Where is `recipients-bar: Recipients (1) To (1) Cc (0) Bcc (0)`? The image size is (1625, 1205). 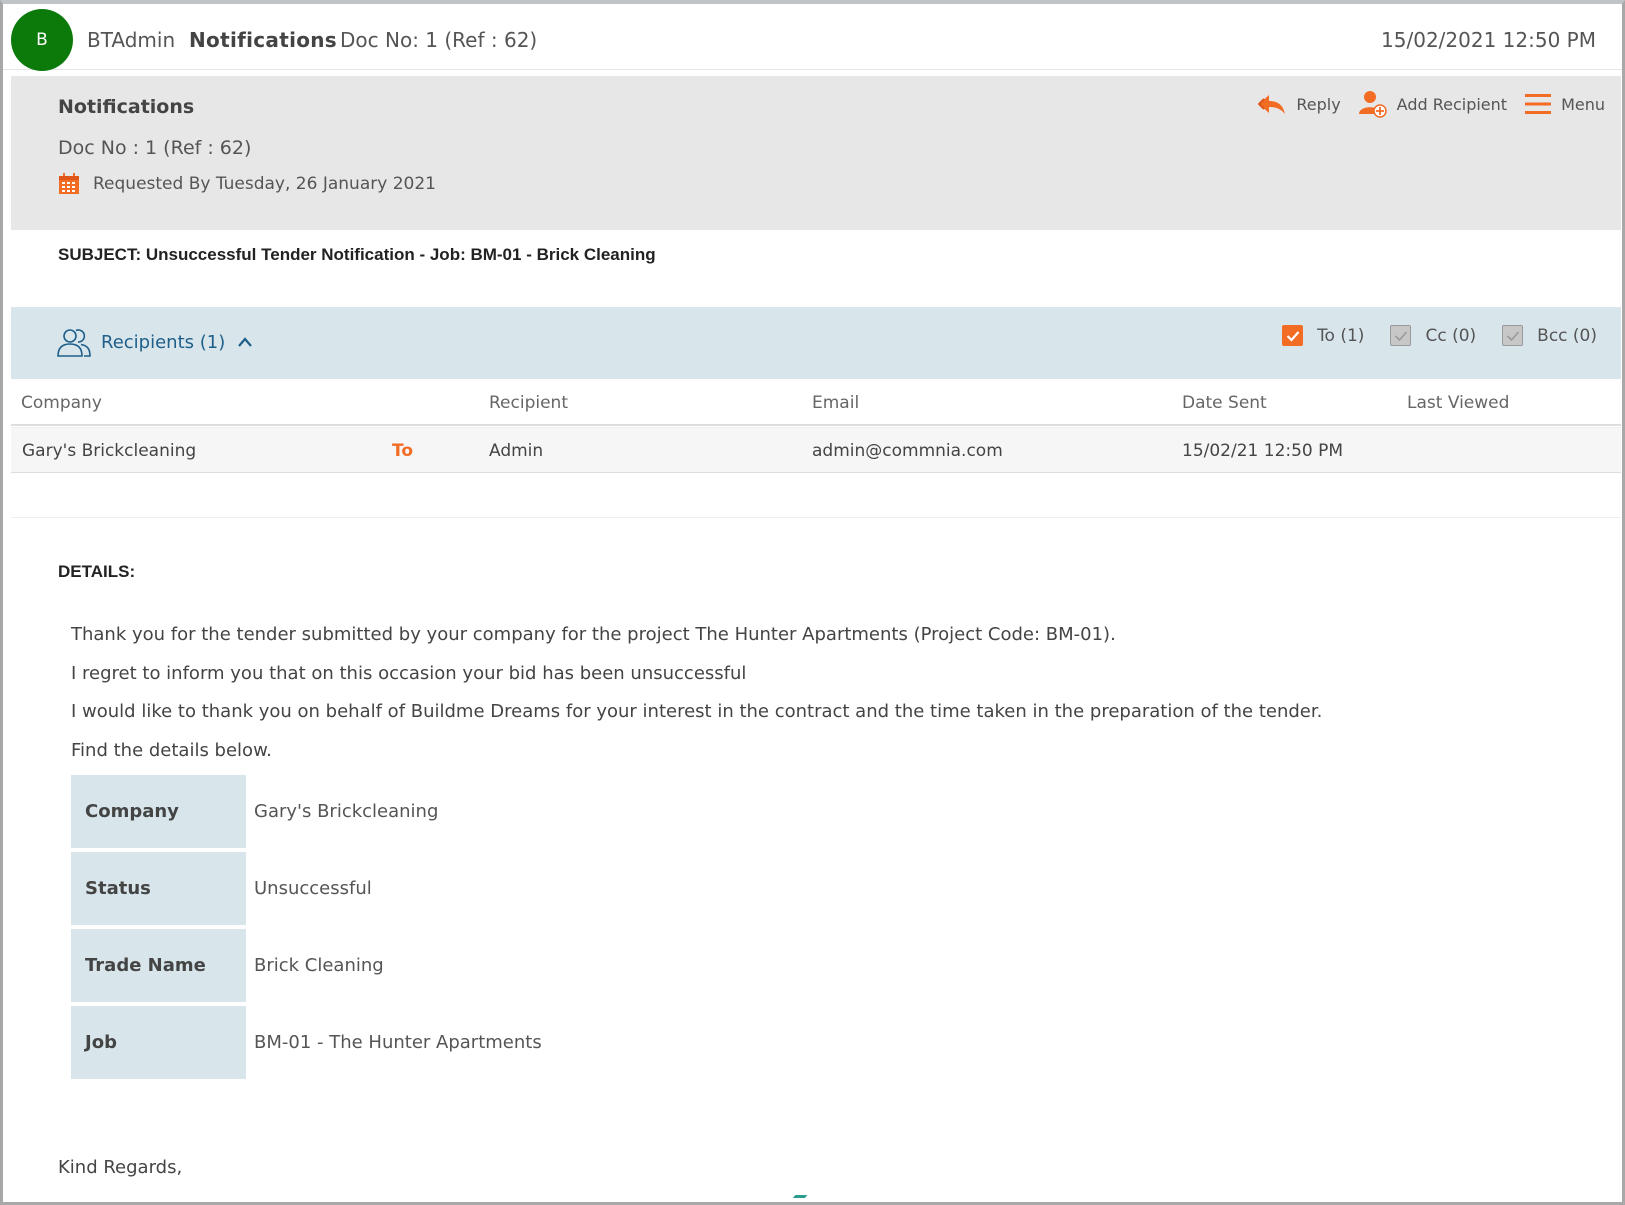 recipients-bar: Recipients (1) To (1) Cc (0) Bcc (0) is located at coordinates (816, 343).